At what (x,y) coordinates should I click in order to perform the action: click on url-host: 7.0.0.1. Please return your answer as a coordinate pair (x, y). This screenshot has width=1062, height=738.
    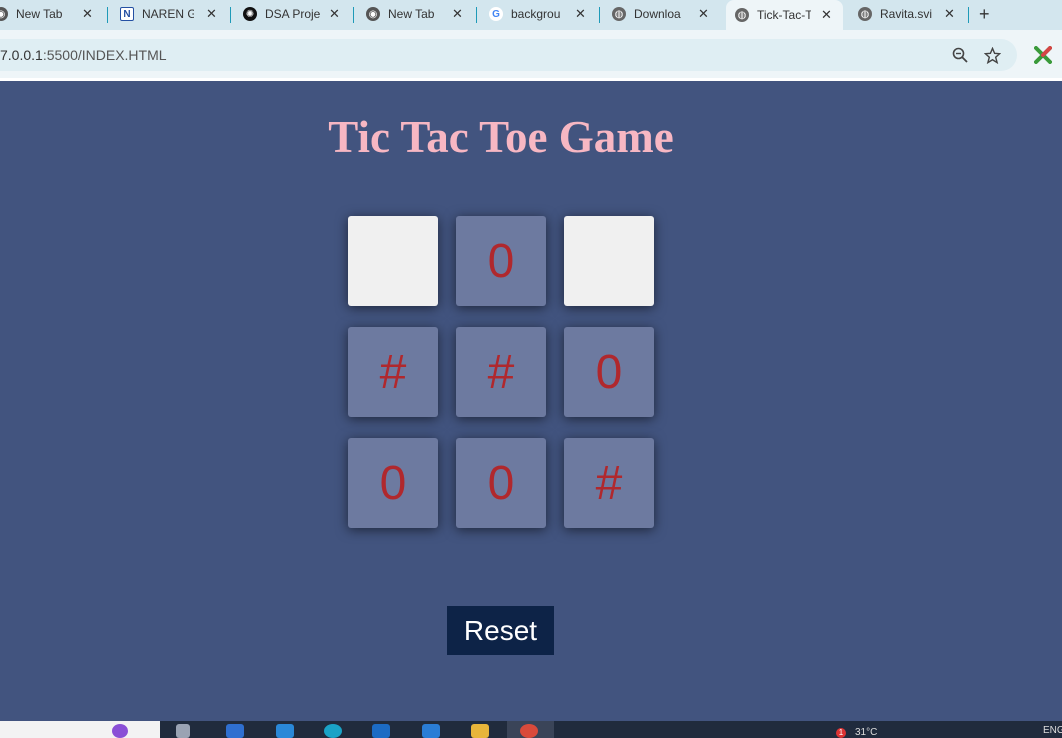
    Looking at the image, I should click on (21, 55).